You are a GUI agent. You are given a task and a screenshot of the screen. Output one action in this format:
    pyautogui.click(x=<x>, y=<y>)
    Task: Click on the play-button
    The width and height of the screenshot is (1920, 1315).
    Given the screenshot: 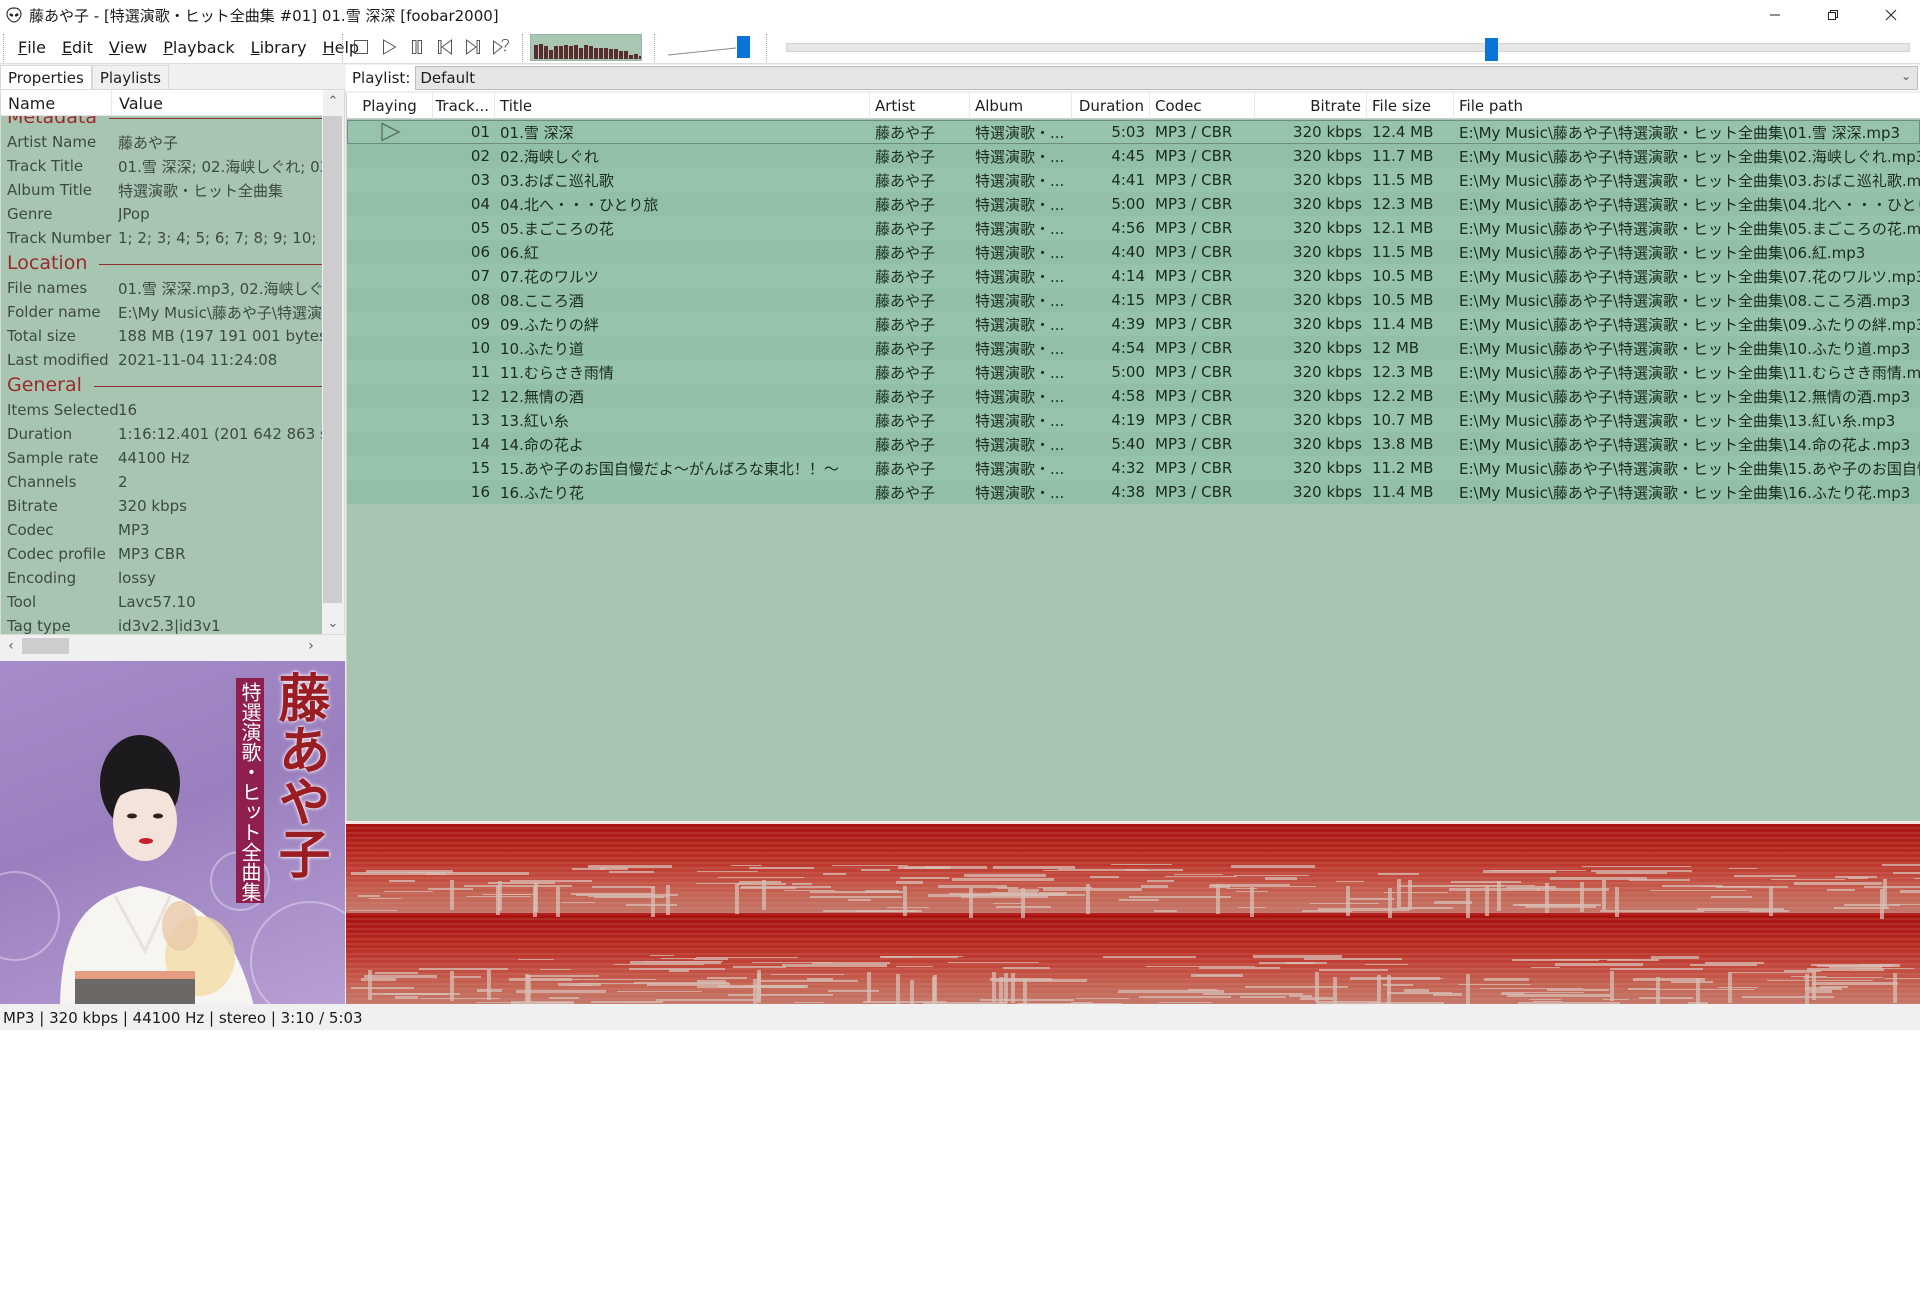 What is the action you would take?
    pyautogui.click(x=389, y=47)
    